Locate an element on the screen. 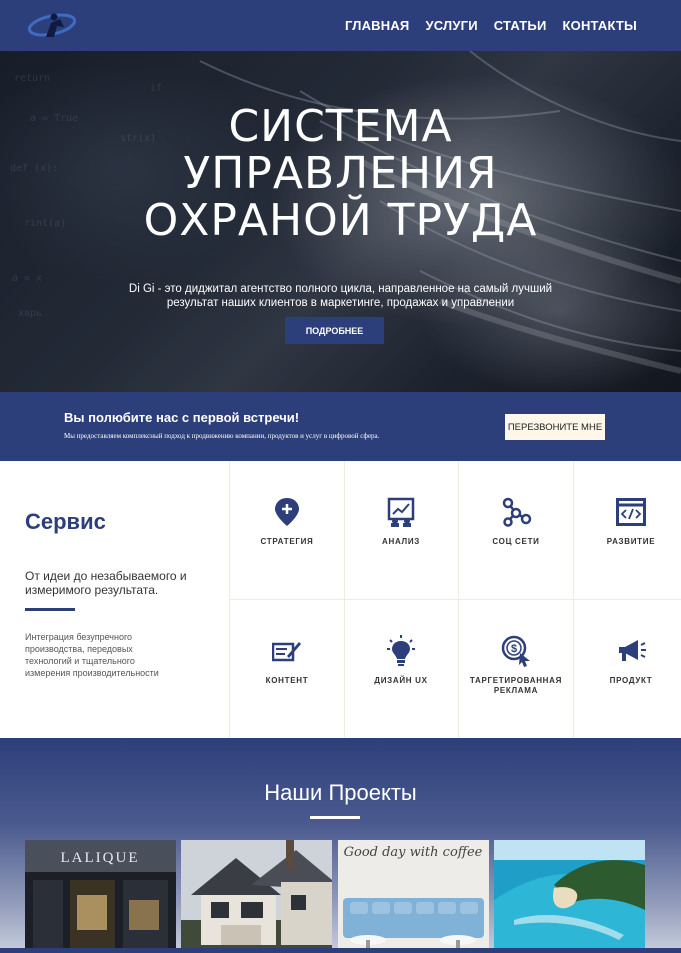  hero-title: СИСТЕМА УПРАВЛЕНИЯ ОХРАНОЙ ТРУДА is located at coordinates (340, 173).